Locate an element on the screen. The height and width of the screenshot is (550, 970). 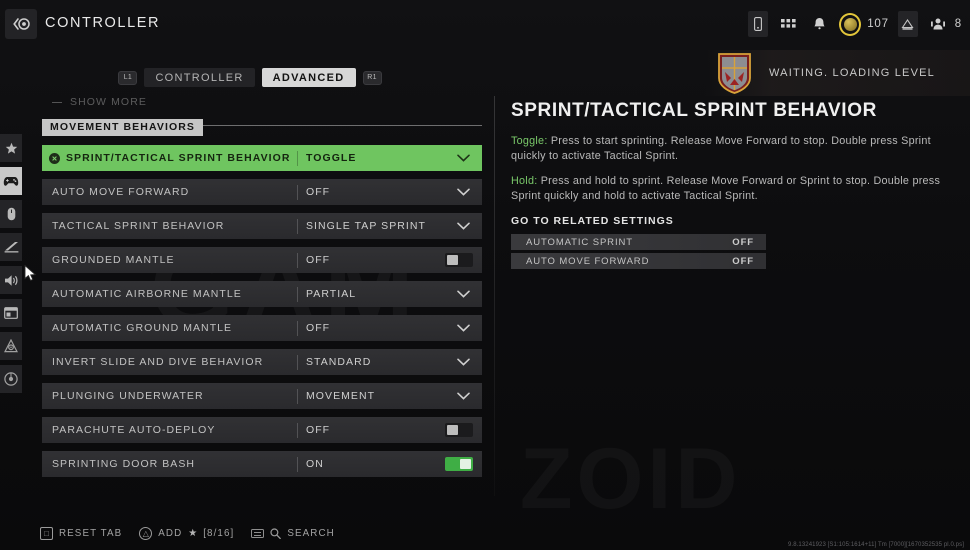
settings-row-label: INVERT SLIDE AND DIVE BEHAVIOR is located at coordinates (158, 362).